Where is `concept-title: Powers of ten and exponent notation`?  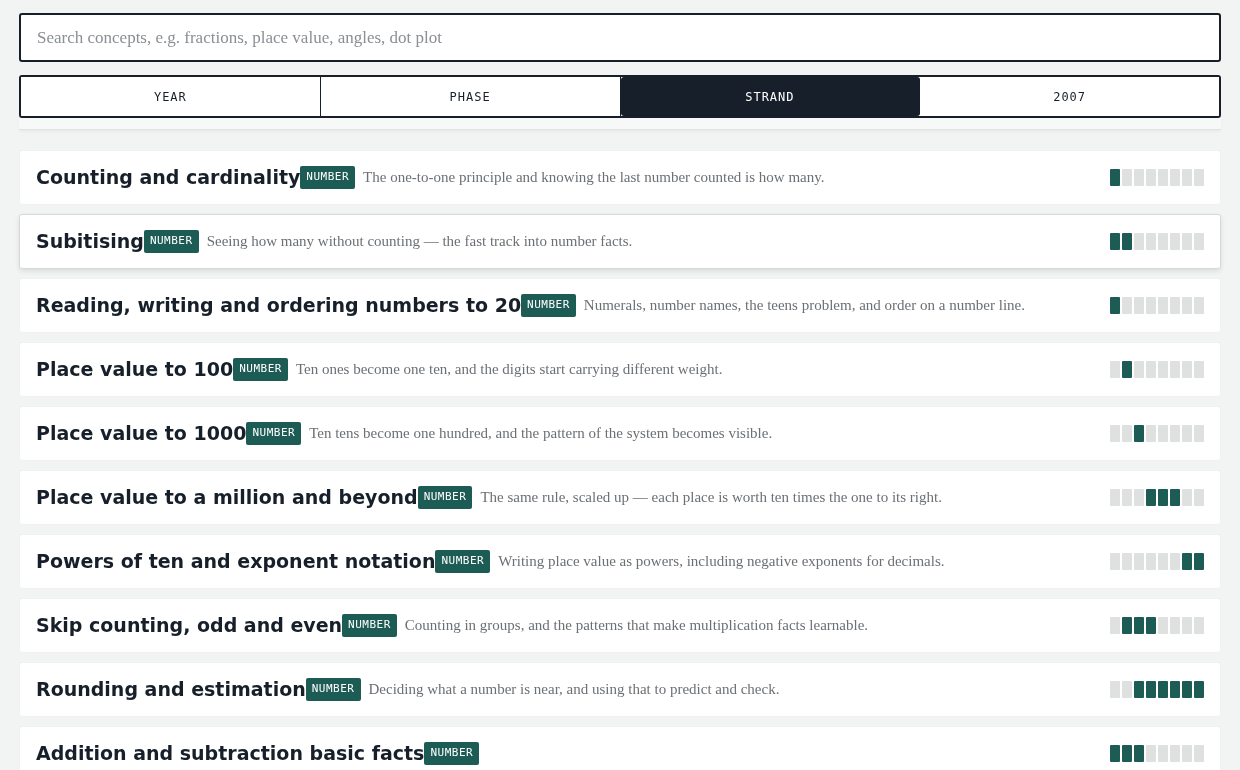 concept-title: Powers of ten and exponent notation is located at coordinates (236, 562).